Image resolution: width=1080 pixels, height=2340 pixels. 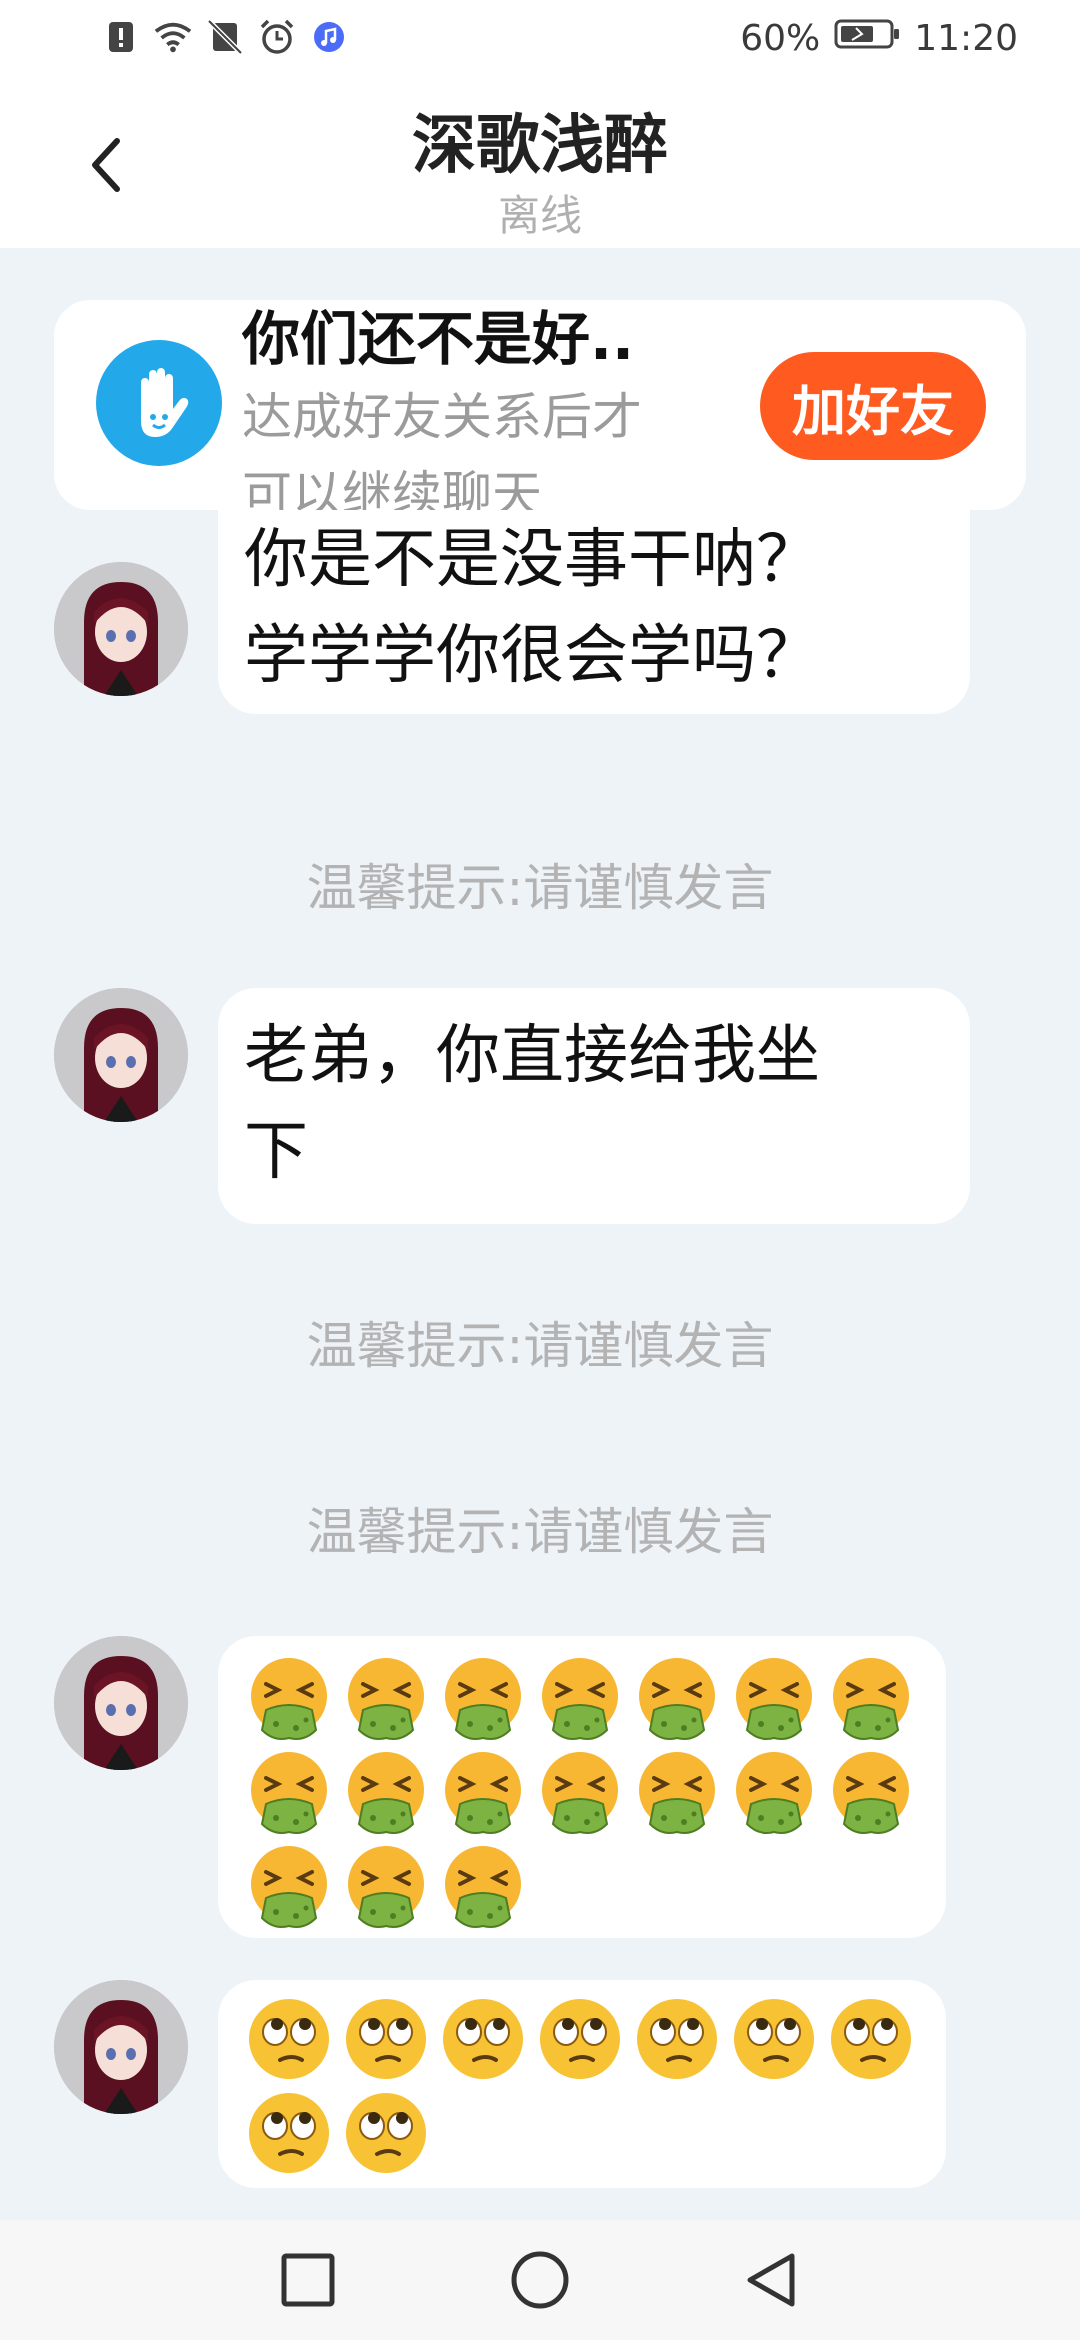 What do you see at coordinates (121, 37) in the screenshot?
I see `alert-icon` at bounding box center [121, 37].